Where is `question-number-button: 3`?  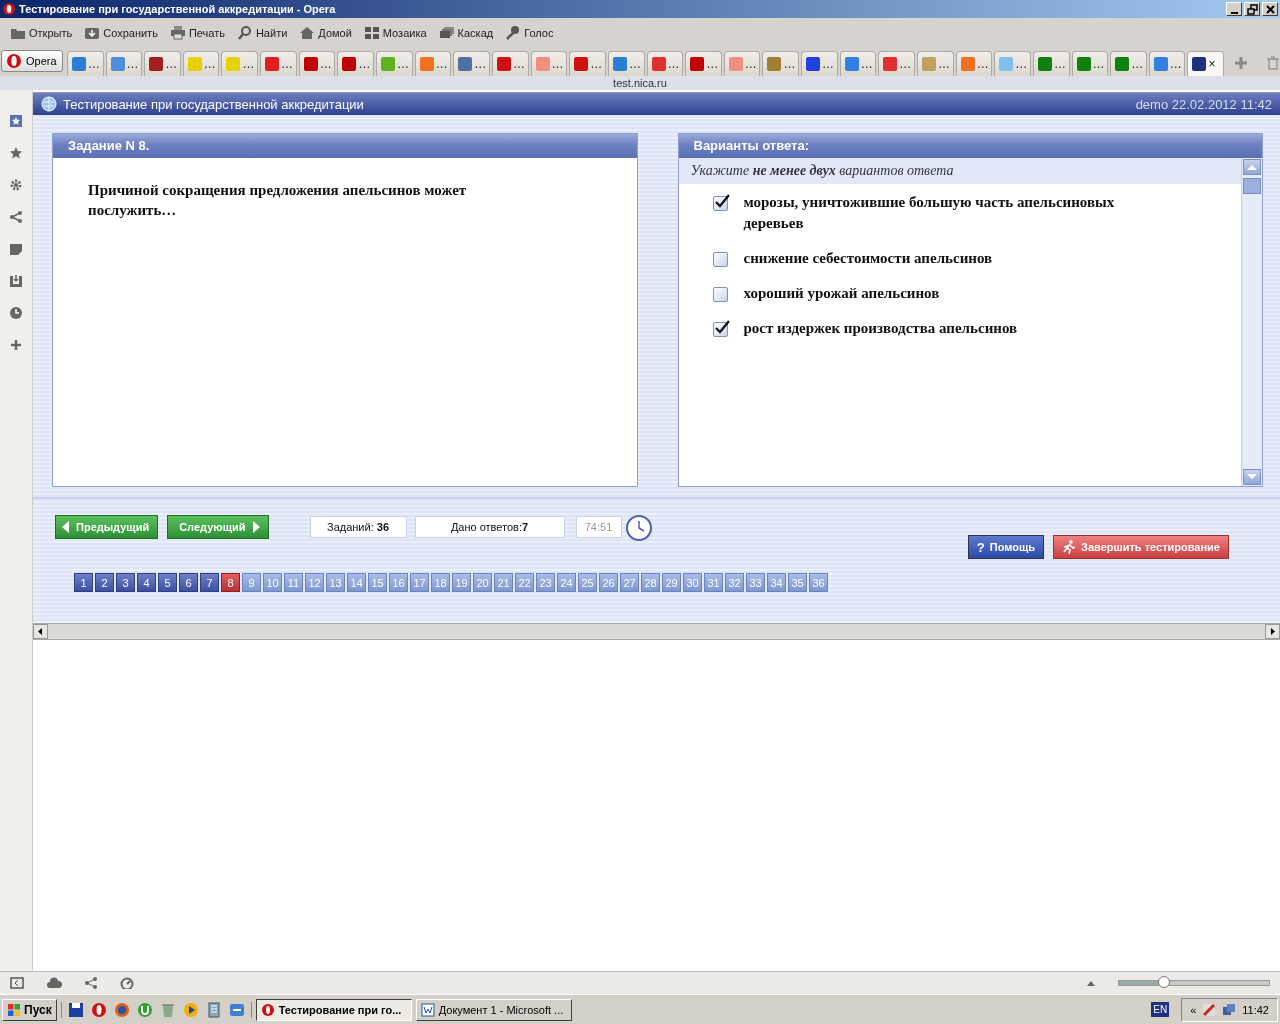
question-number-button: 3 is located at coordinates (125, 582).